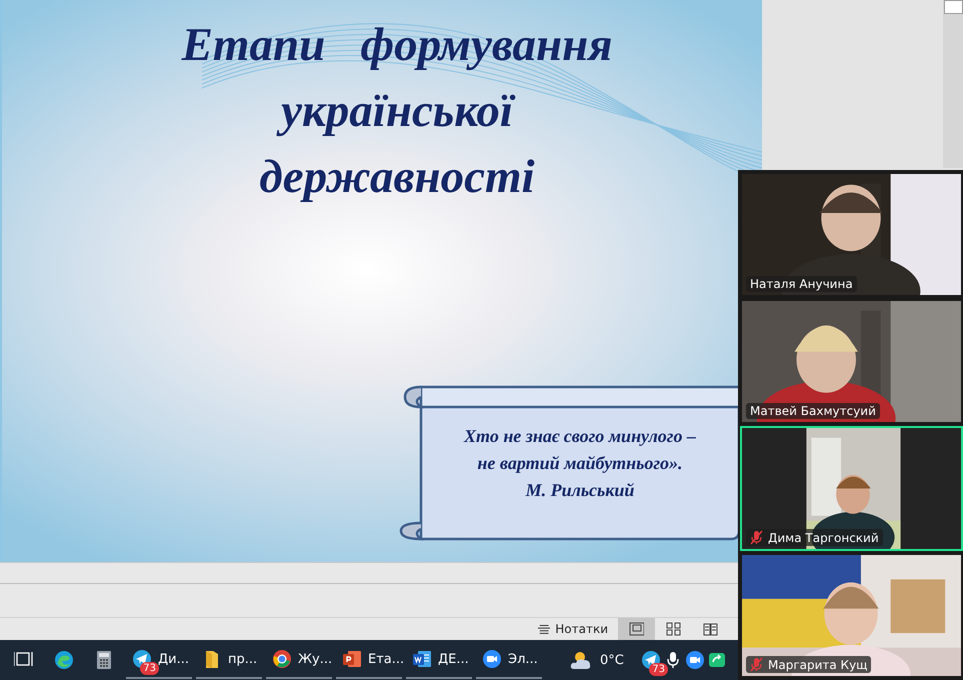  I want to click on participant-name: Матвей Бахмутсуий, so click(813, 411).